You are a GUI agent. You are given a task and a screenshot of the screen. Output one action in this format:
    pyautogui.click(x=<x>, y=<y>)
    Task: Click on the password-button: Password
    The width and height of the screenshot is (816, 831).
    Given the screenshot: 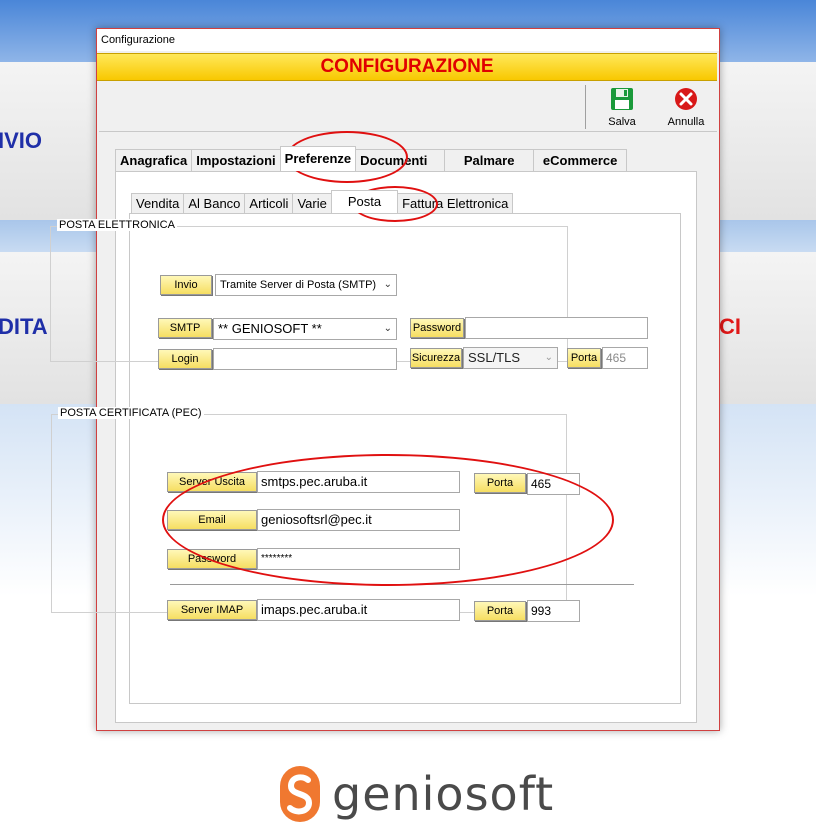 What is the action you would take?
    pyautogui.click(x=437, y=328)
    